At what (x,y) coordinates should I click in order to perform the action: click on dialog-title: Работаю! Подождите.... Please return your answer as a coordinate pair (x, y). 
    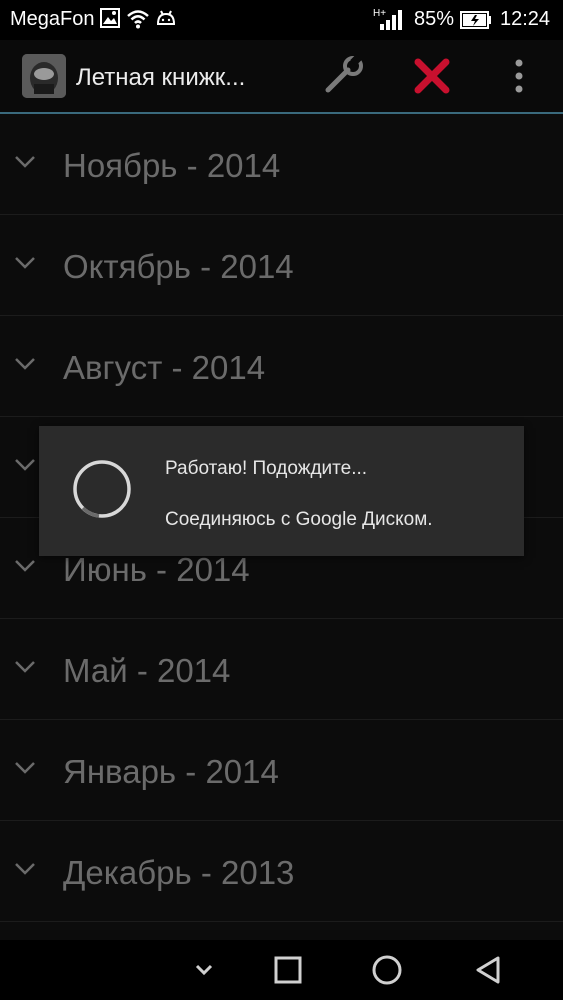
    Looking at the image, I should click on (266, 468).